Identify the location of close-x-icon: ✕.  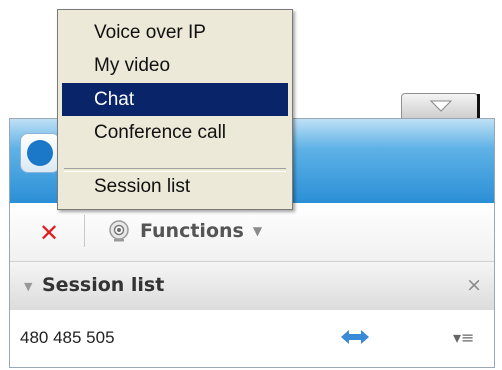
(49, 233).